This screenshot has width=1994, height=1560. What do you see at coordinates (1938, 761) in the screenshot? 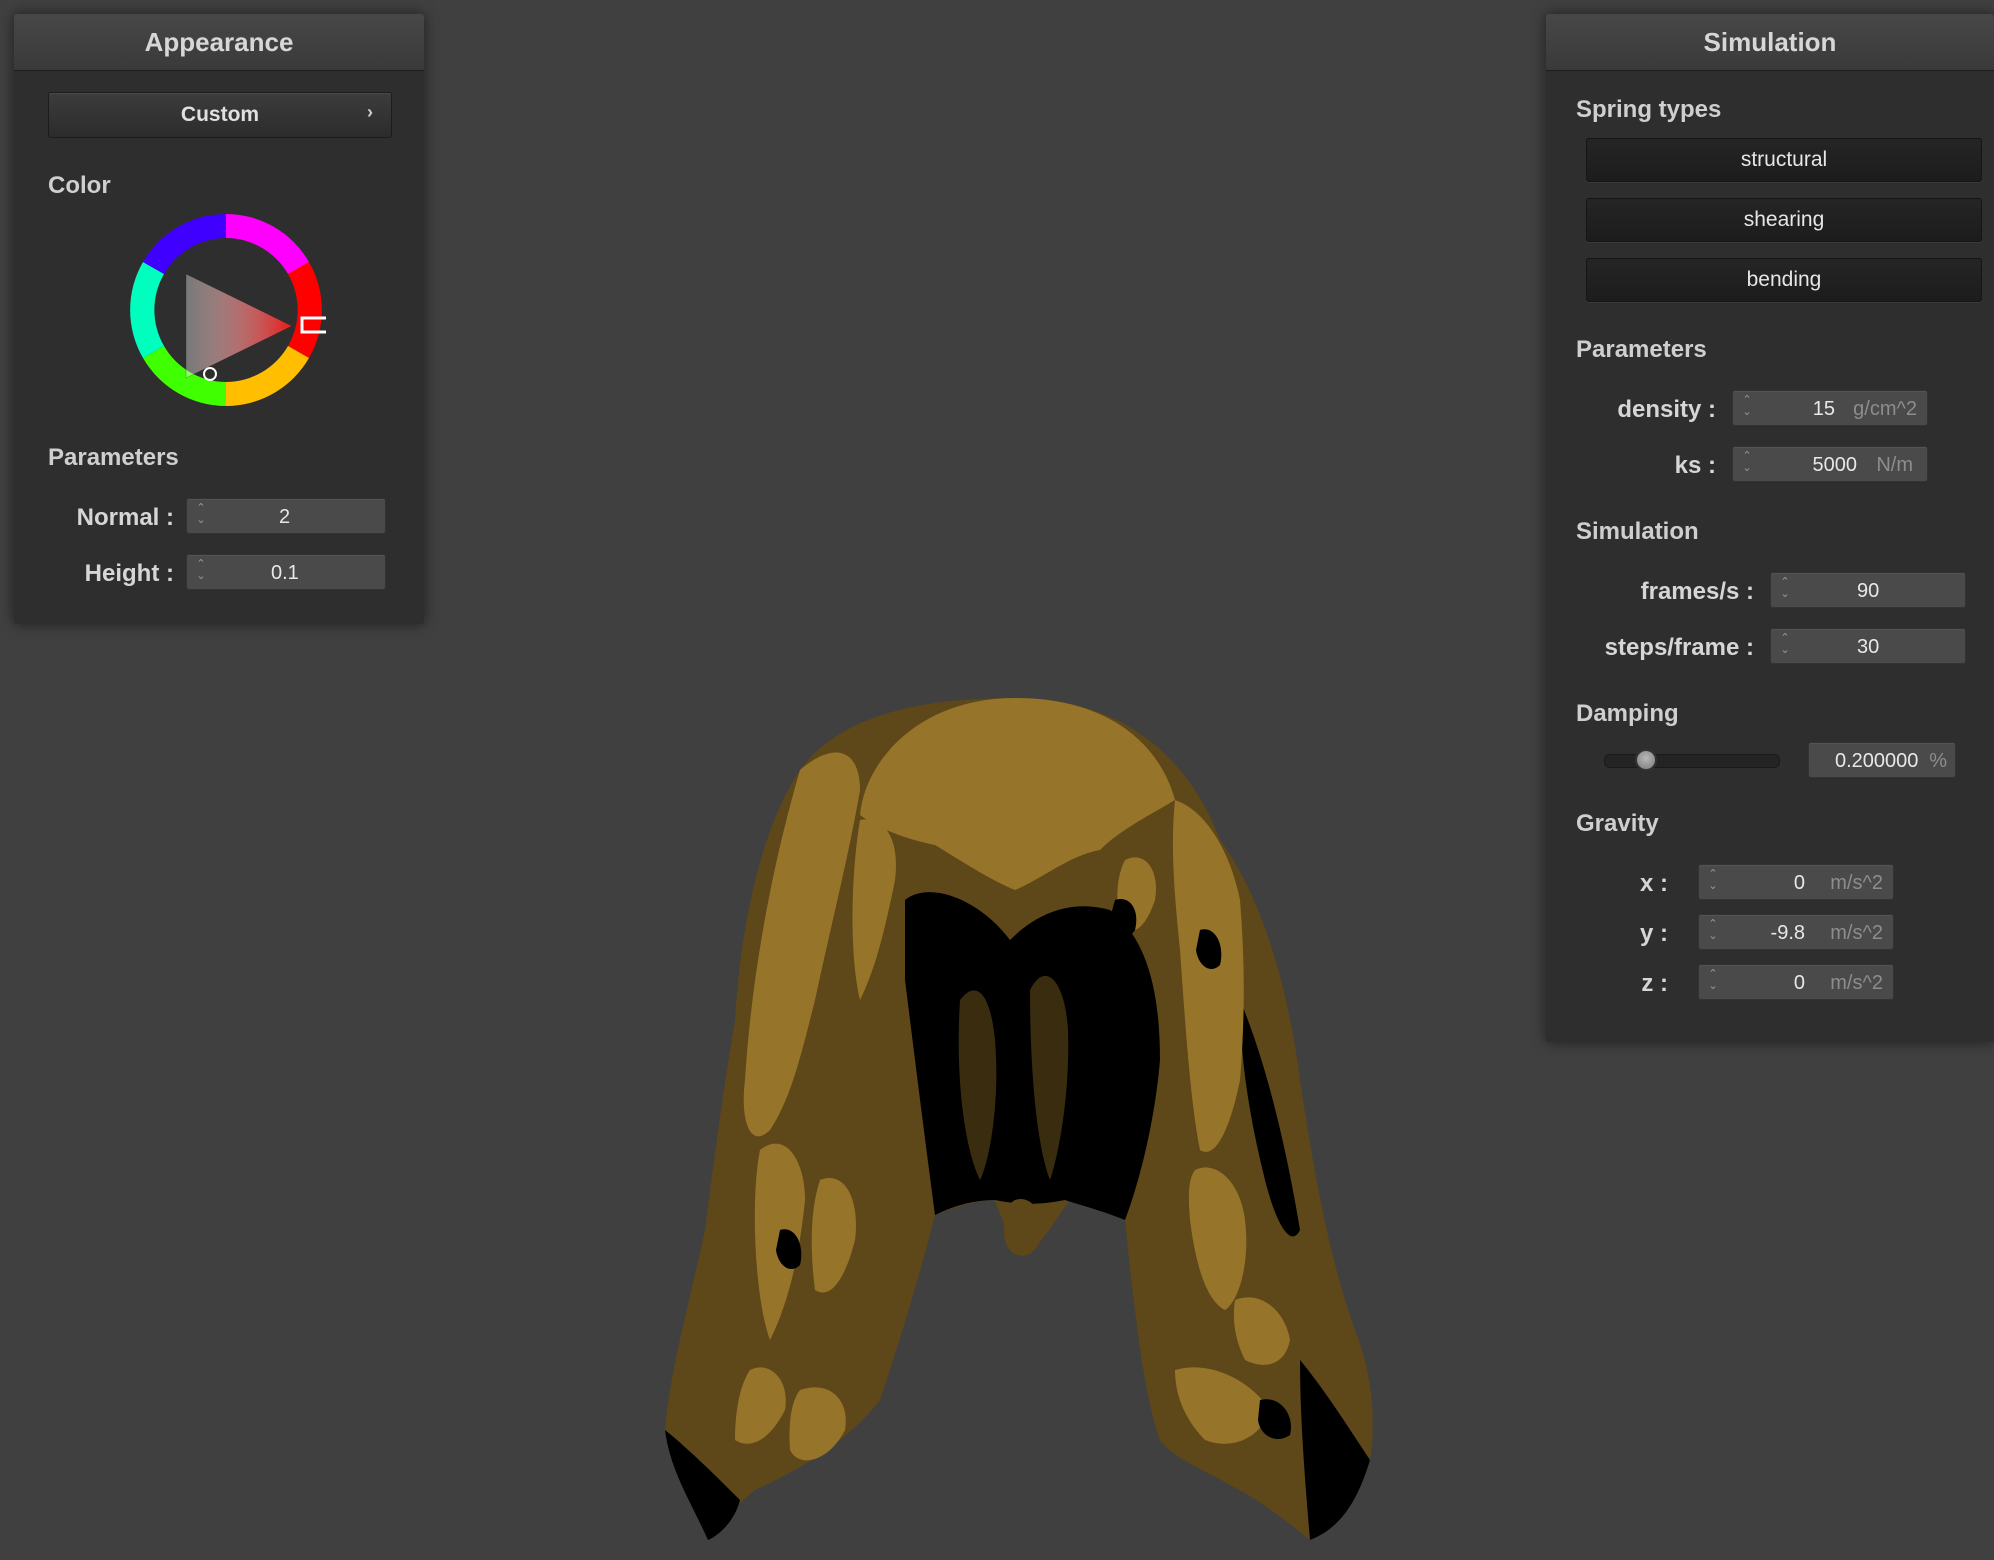
I see `damping-unit: %` at bounding box center [1938, 761].